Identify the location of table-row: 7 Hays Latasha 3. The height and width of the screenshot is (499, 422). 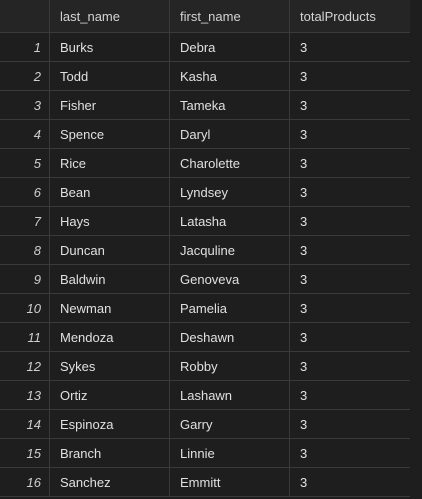
(211, 221).